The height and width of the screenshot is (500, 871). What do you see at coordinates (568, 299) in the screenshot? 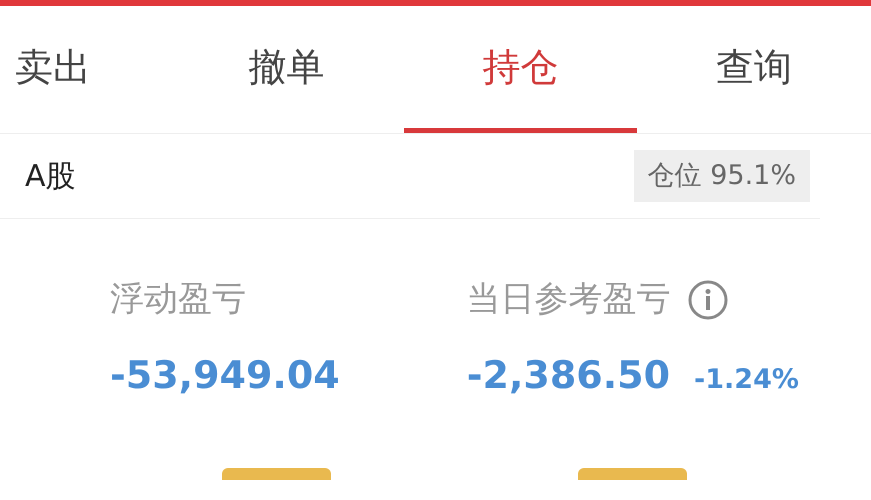
I see `stat-label: 当日参考盈亏` at bounding box center [568, 299].